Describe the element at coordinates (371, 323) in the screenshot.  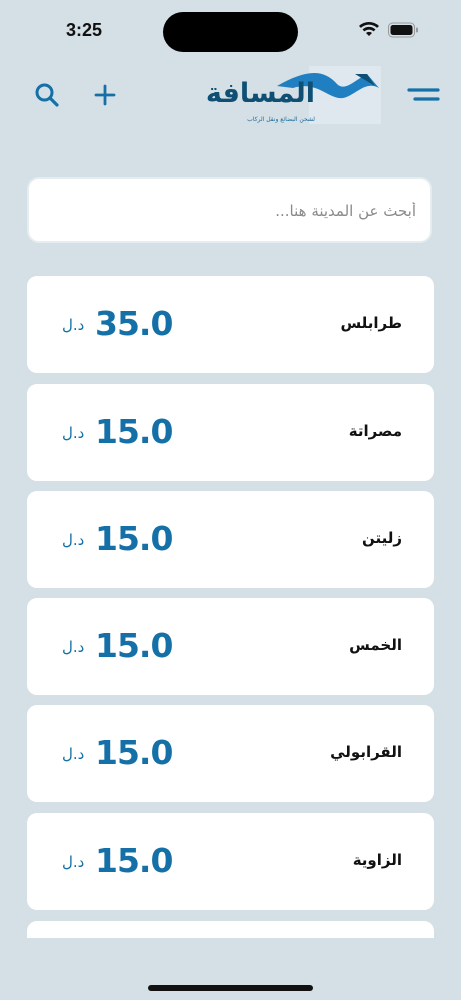
I see `city-name: طرابلس` at that location.